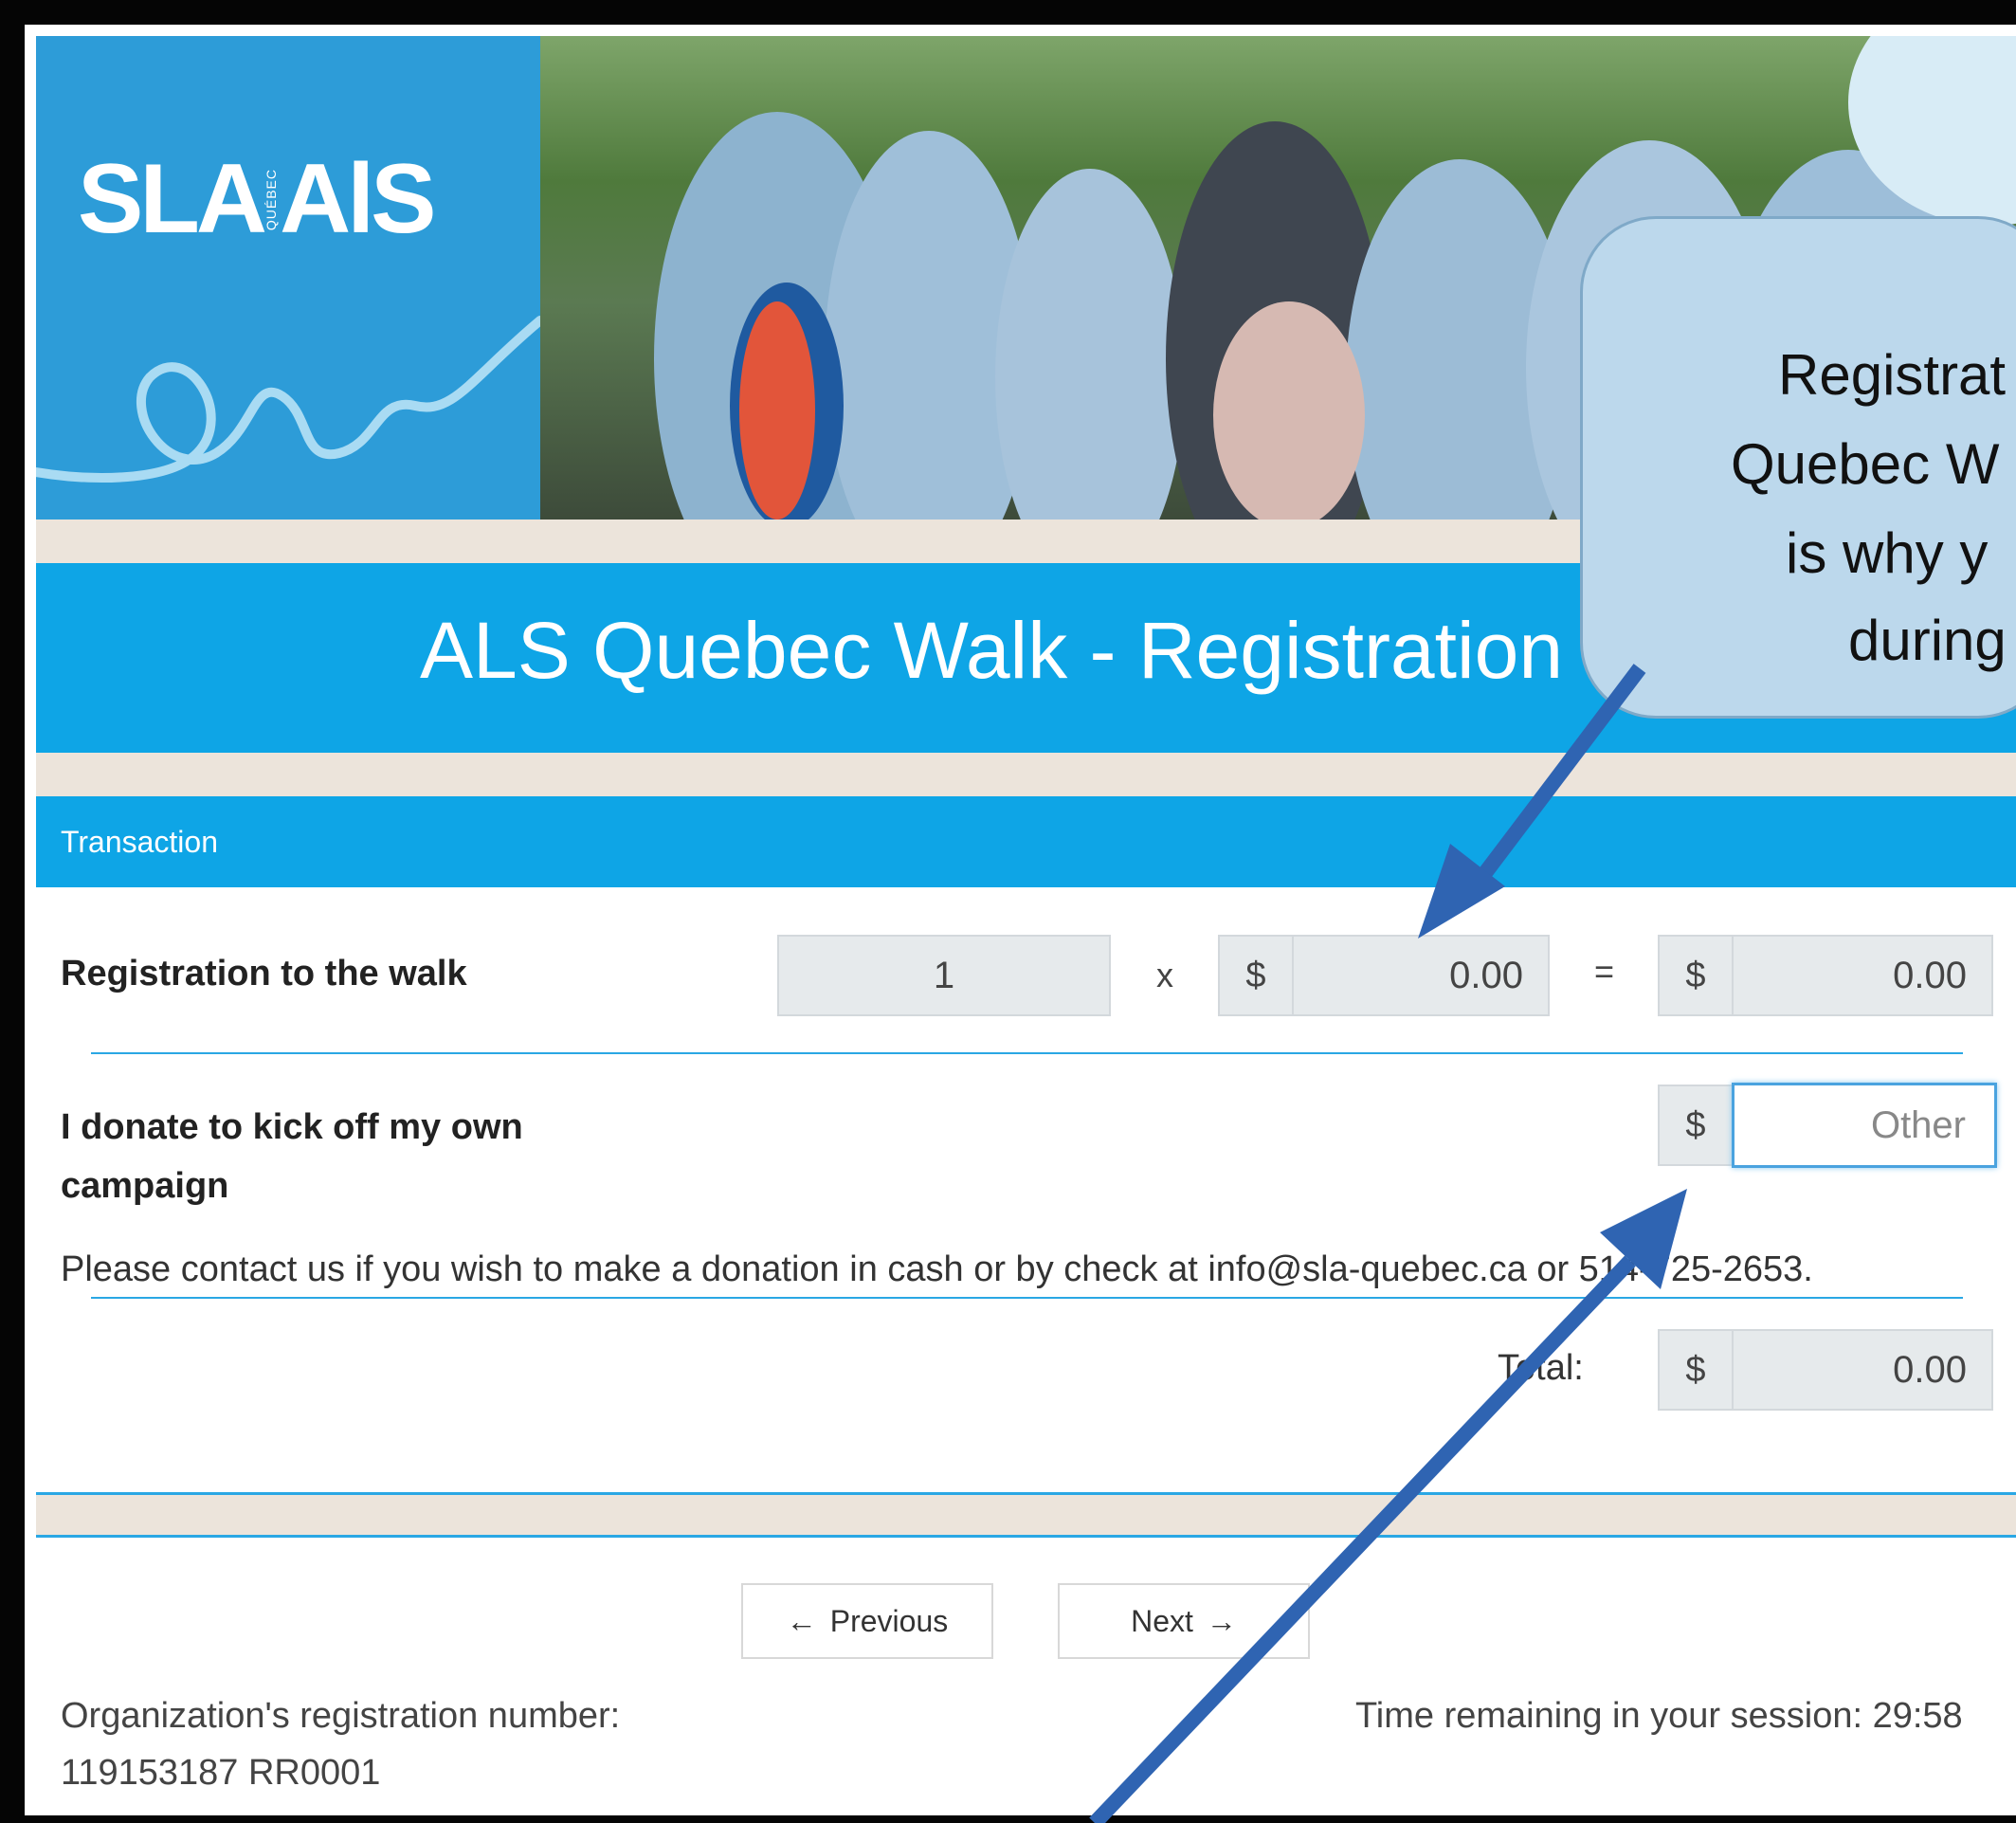 The width and height of the screenshot is (2016, 1823). I want to click on donation-amount-input: Other, so click(1864, 1125).